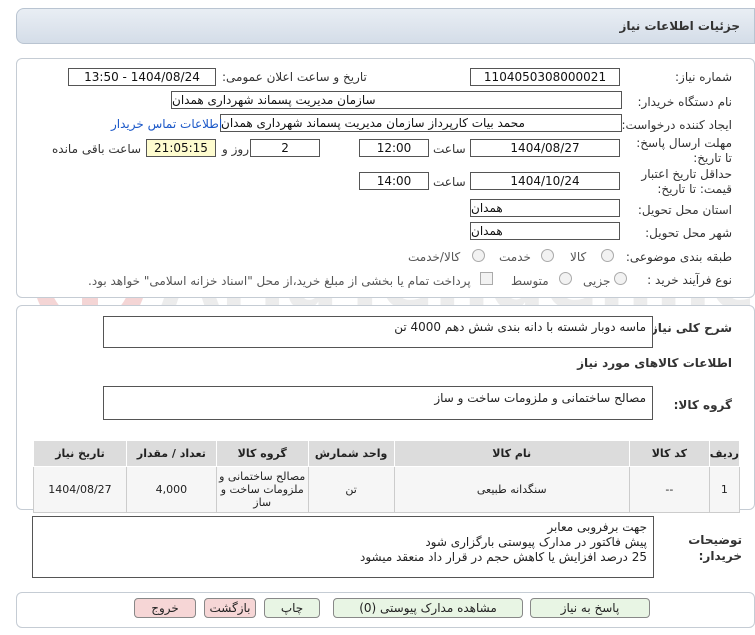 This screenshot has height=635, width=755. Describe the element at coordinates (285, 148) in the screenshot. I see `days-field: 2` at that location.